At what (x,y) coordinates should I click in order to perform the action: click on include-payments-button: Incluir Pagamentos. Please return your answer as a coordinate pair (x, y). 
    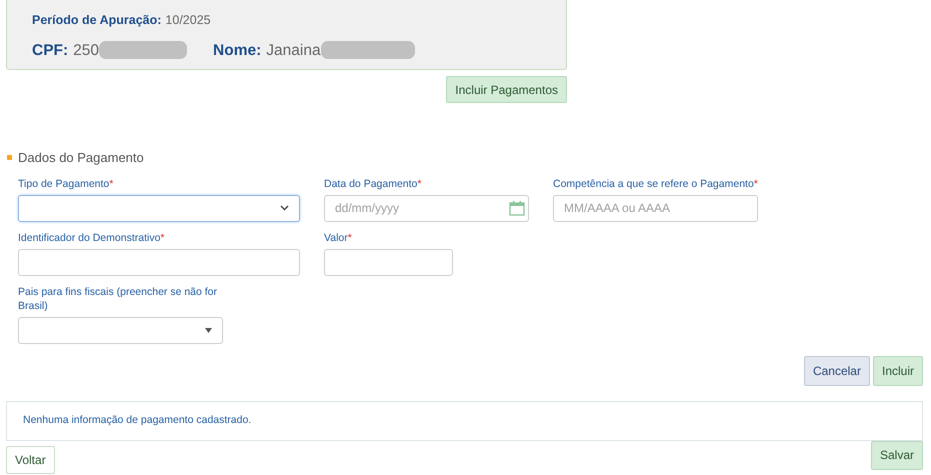
    Looking at the image, I should click on (506, 89).